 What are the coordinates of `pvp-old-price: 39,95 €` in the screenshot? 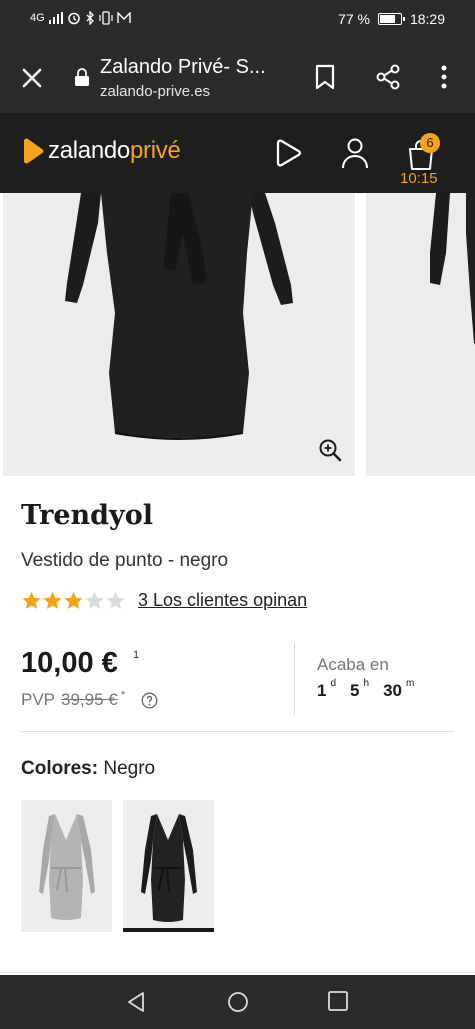 It's located at (89, 699).